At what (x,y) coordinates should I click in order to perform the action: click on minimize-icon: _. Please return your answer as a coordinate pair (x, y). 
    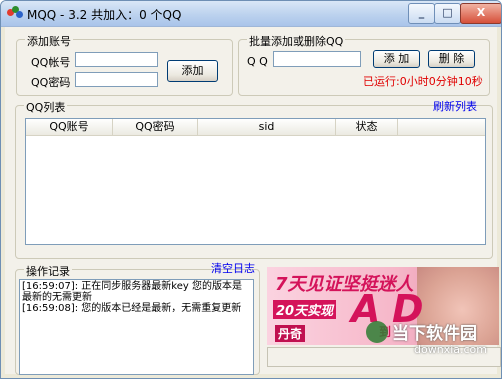
    Looking at the image, I should click on (421, 12).